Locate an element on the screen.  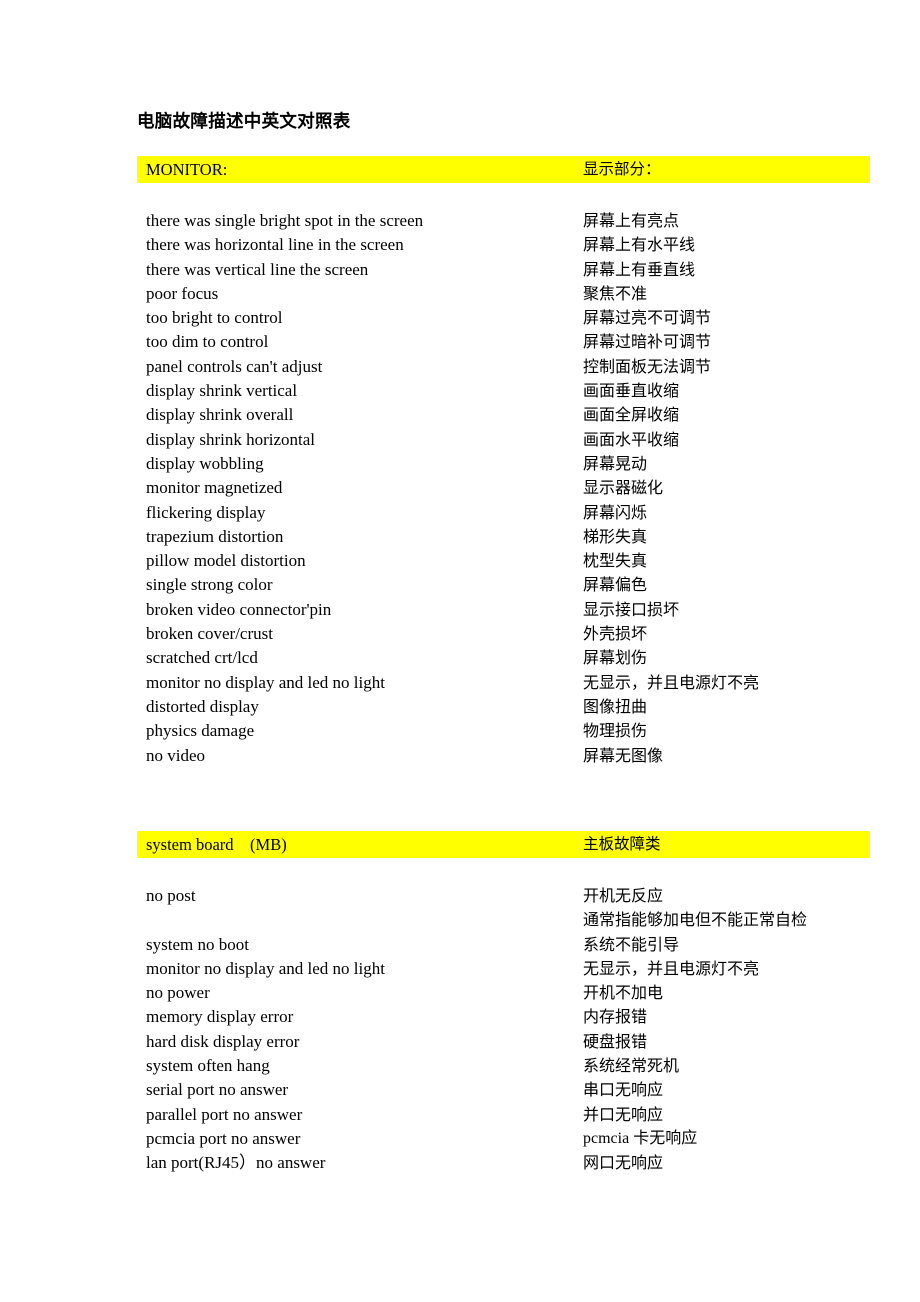
term-row: hard disk display error 硬盘报错 is located at coordinates (503, 1042).